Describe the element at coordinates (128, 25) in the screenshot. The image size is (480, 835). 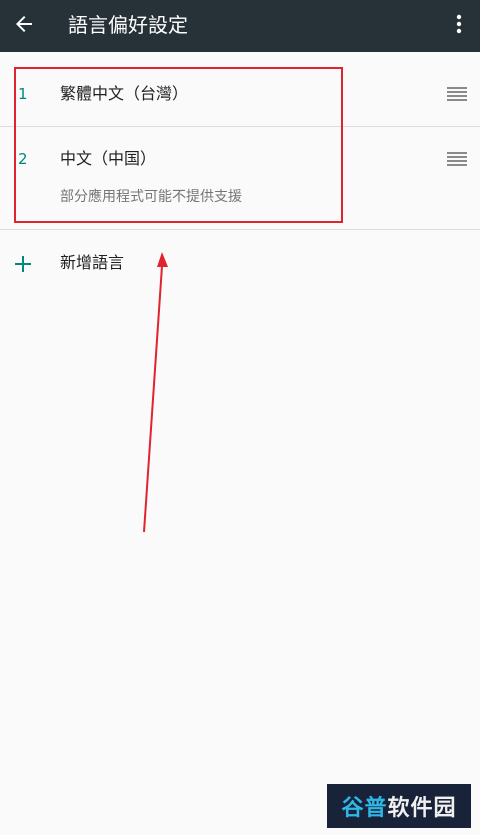
I see `page-title: 語言偏好設定` at that location.